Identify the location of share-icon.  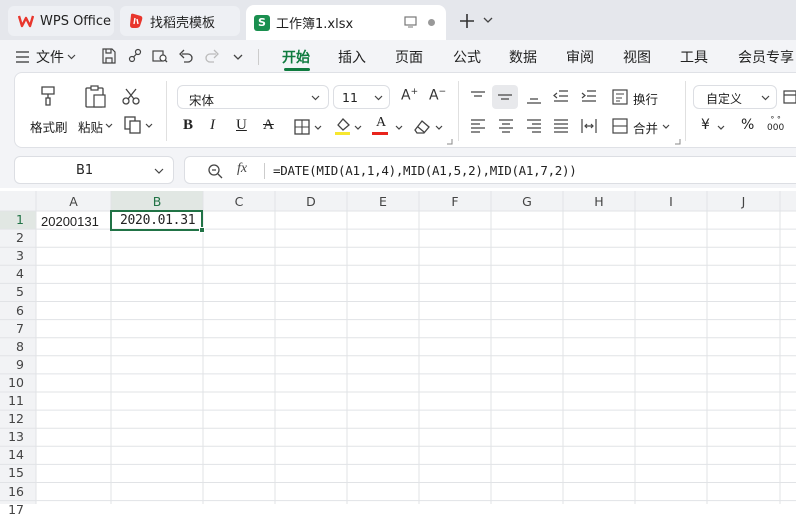
(135, 56).